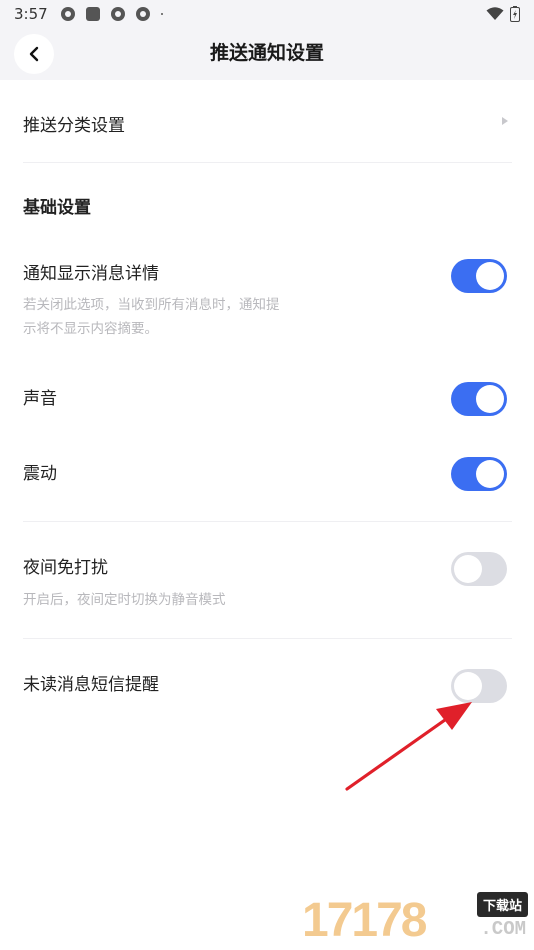  Describe the element at coordinates (479, 399) in the screenshot. I see `sound-toggle` at that location.